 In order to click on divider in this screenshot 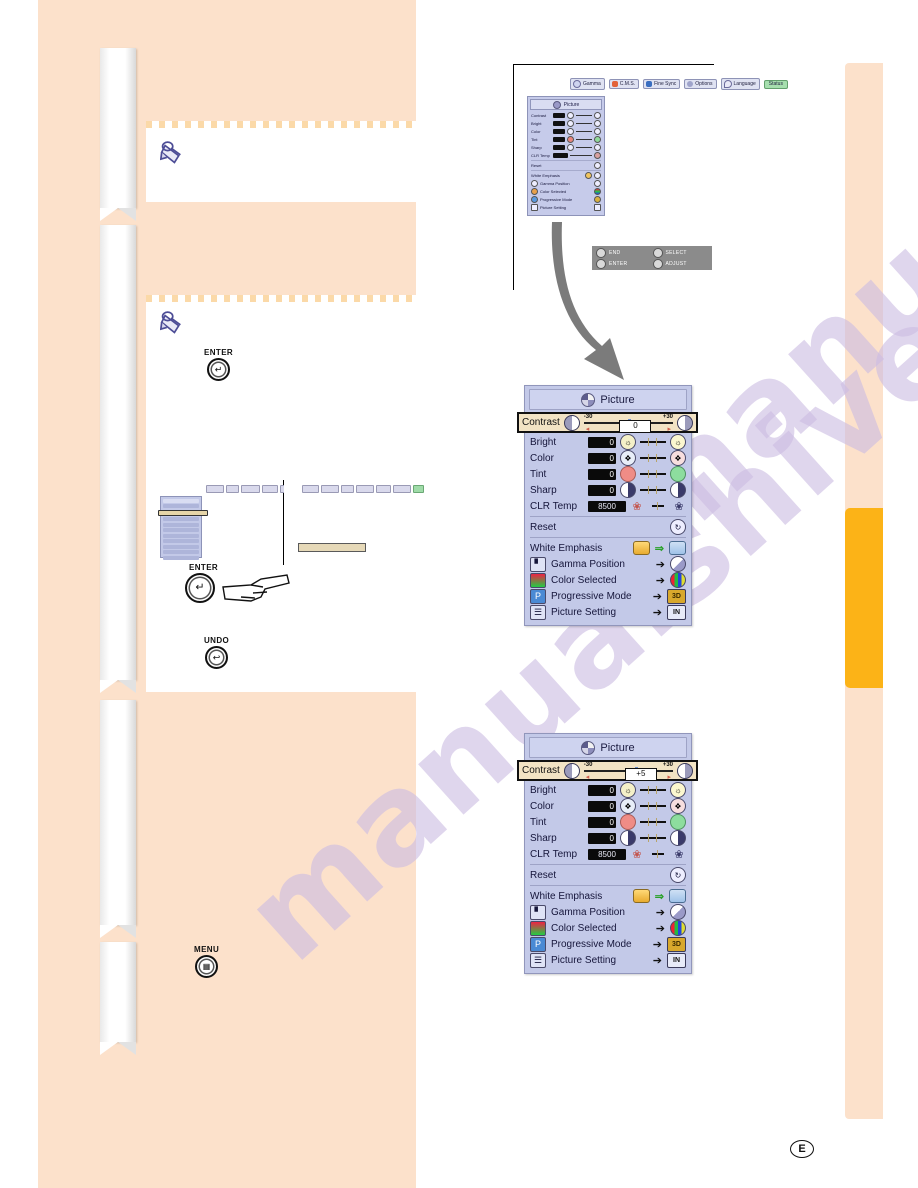, I will do `click(608, 864)`.